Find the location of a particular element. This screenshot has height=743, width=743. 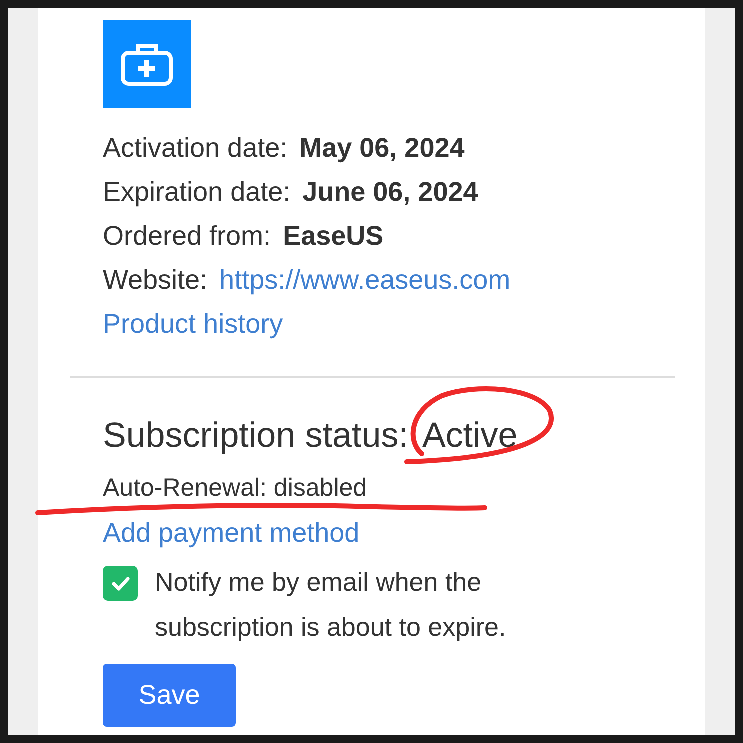

detail-value: May 06, 2024 is located at coordinates (382, 148).